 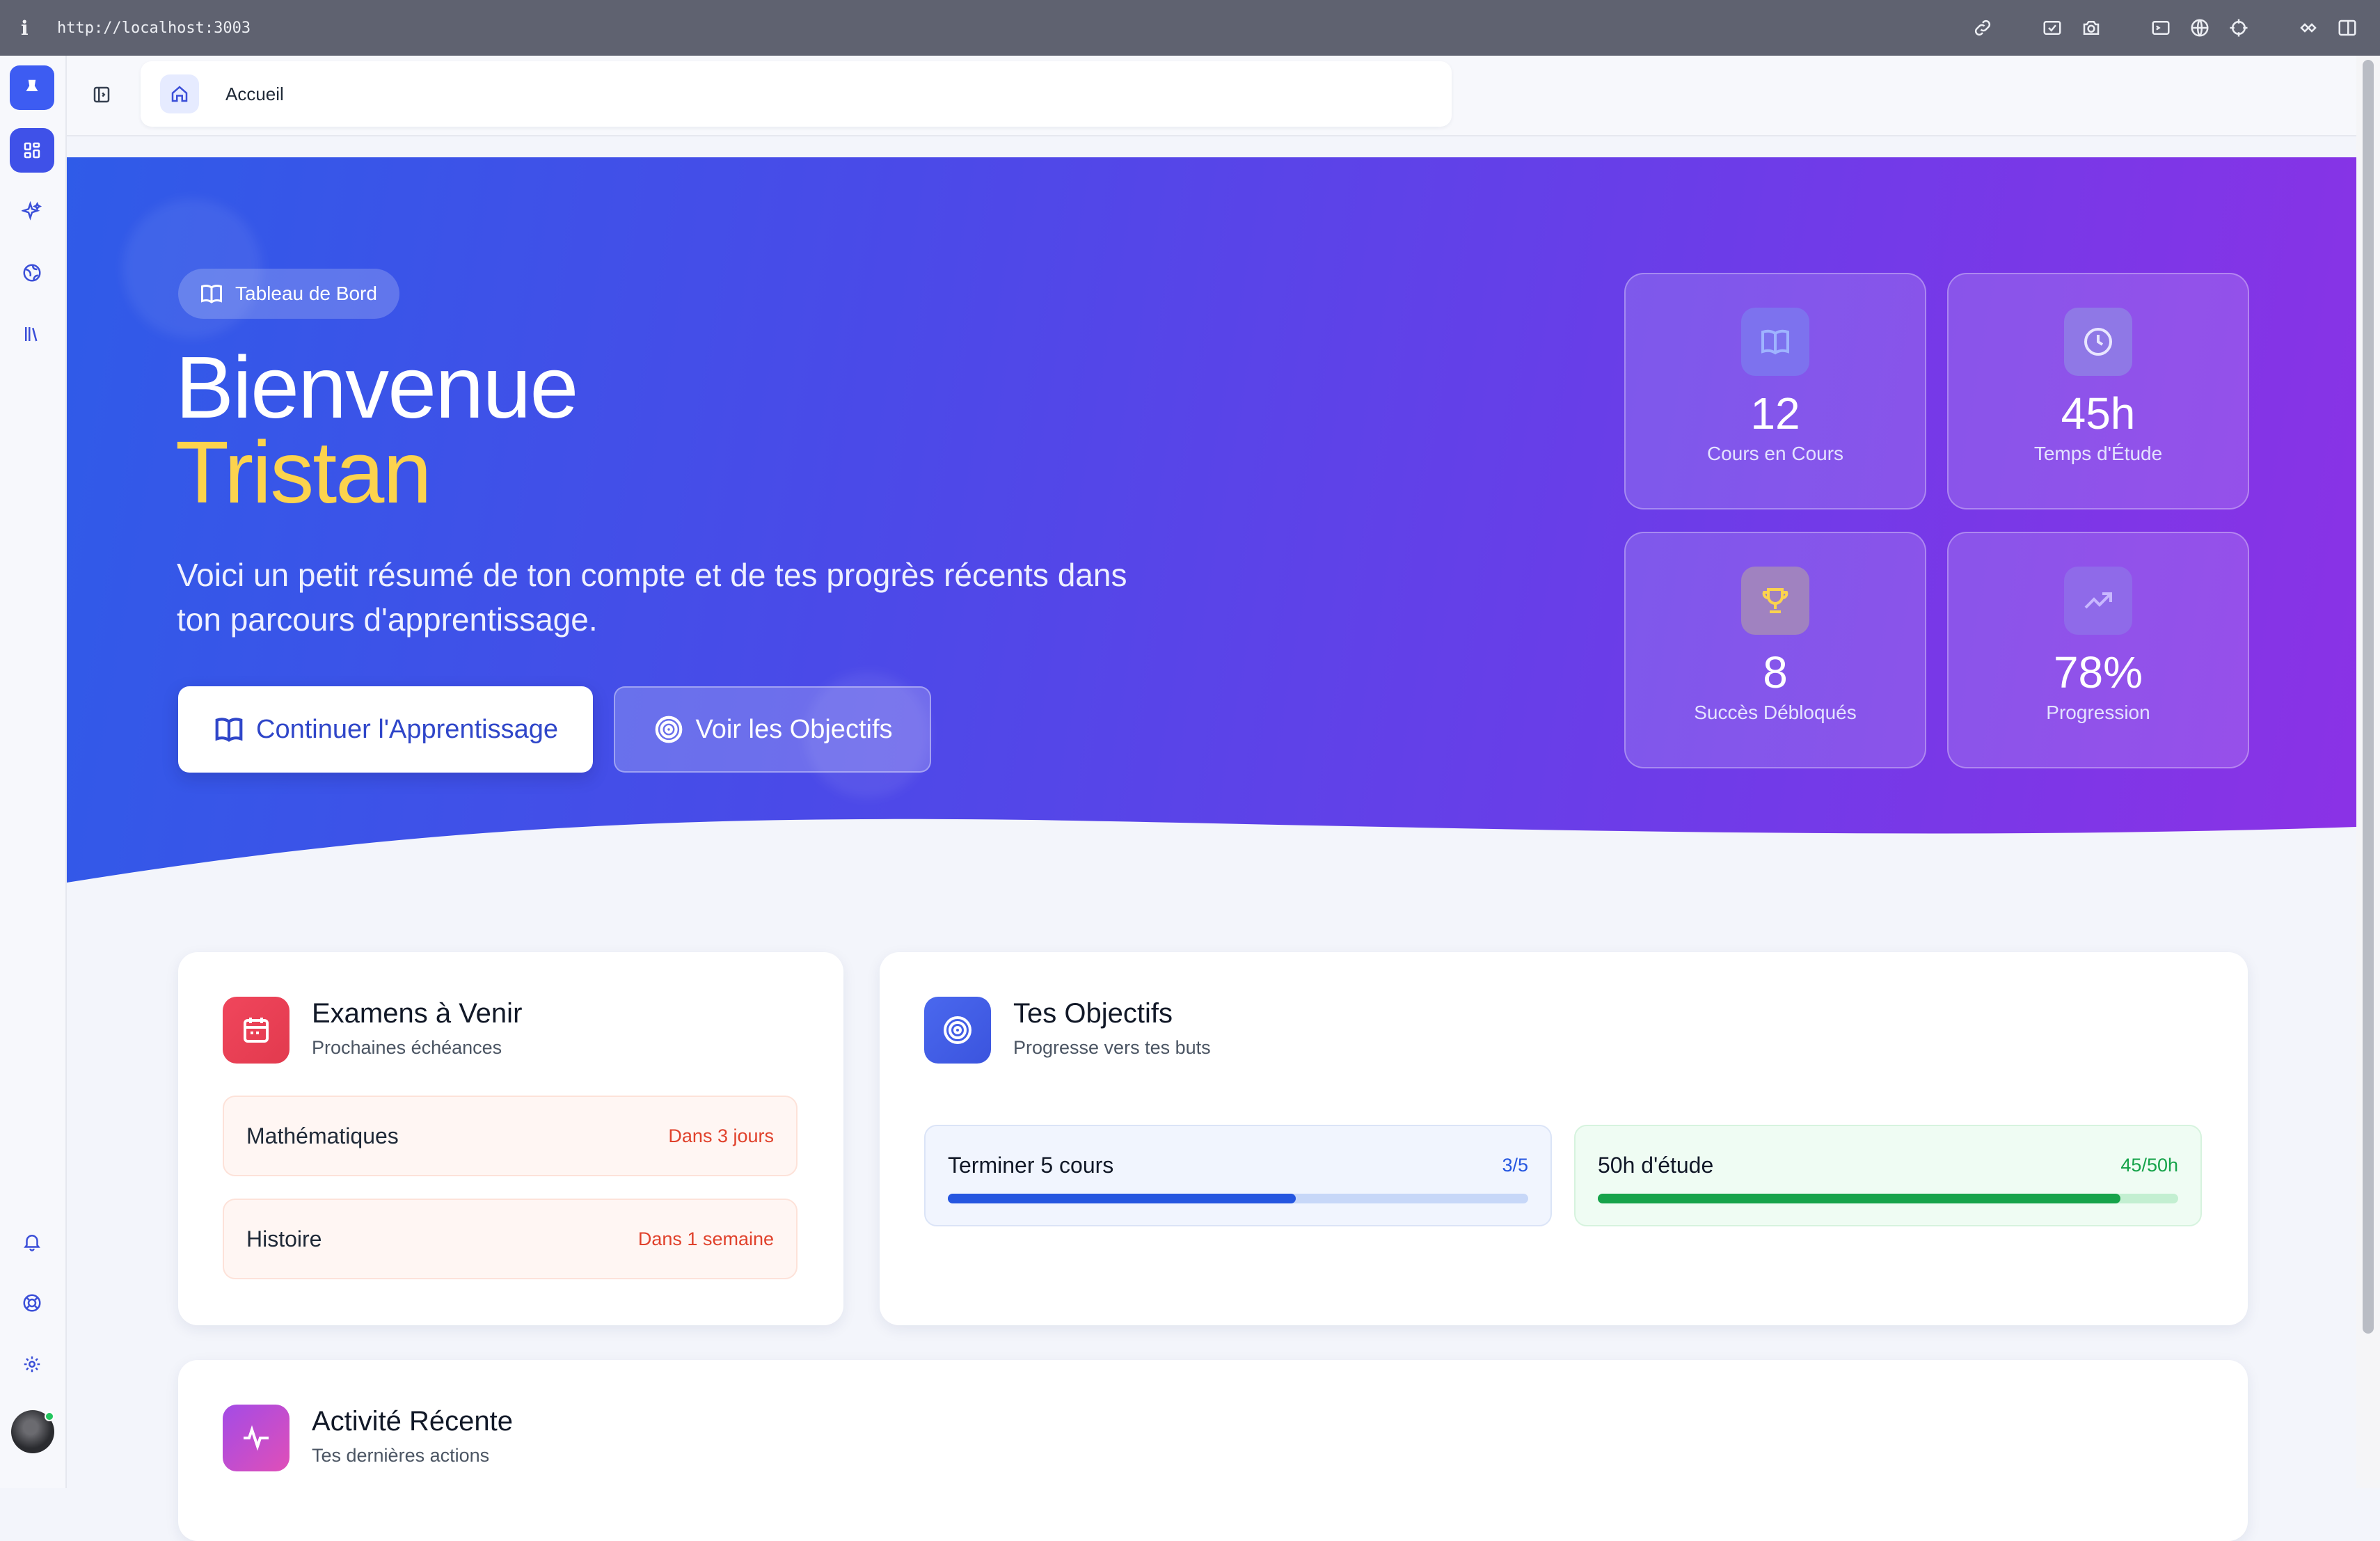 What do you see at coordinates (1515, 1165) in the screenshot?
I see `goal-value: 3/5` at bounding box center [1515, 1165].